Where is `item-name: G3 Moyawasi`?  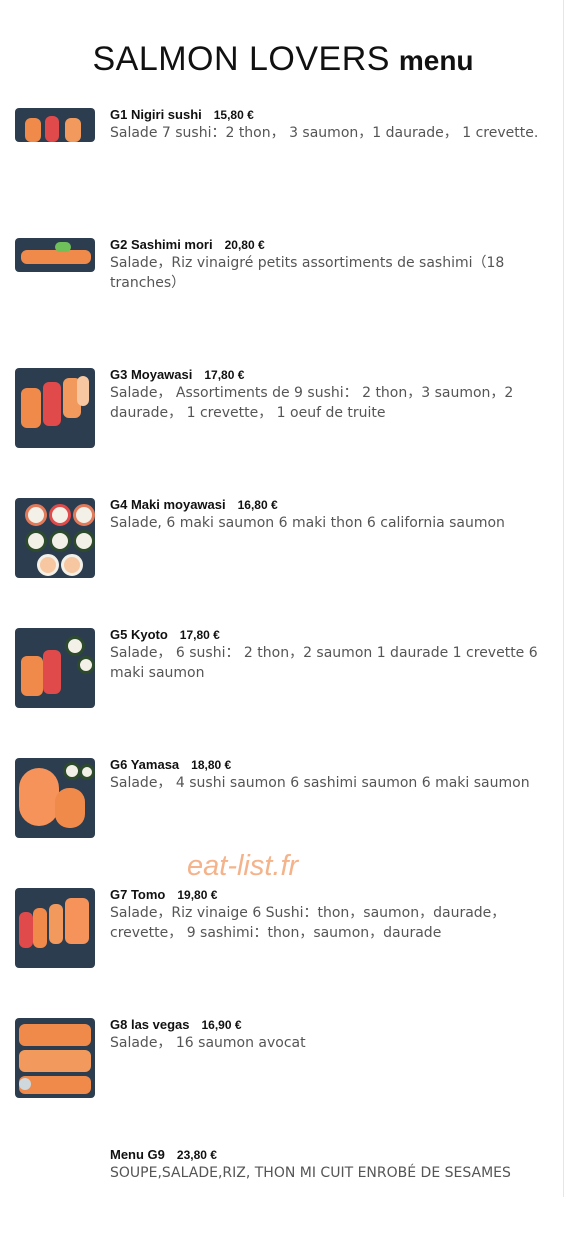
item-name: G3 Moyawasi is located at coordinates (151, 374).